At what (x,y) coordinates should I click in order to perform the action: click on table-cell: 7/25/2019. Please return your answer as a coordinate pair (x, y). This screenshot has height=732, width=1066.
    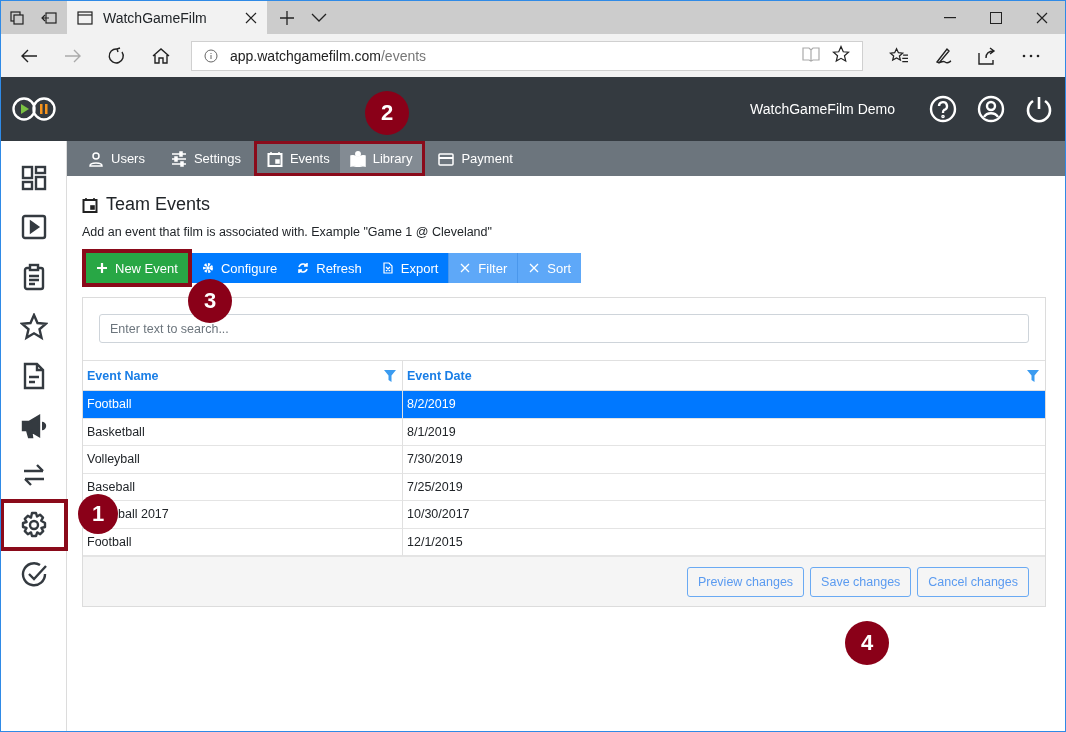
    Looking at the image, I should click on (435, 486).